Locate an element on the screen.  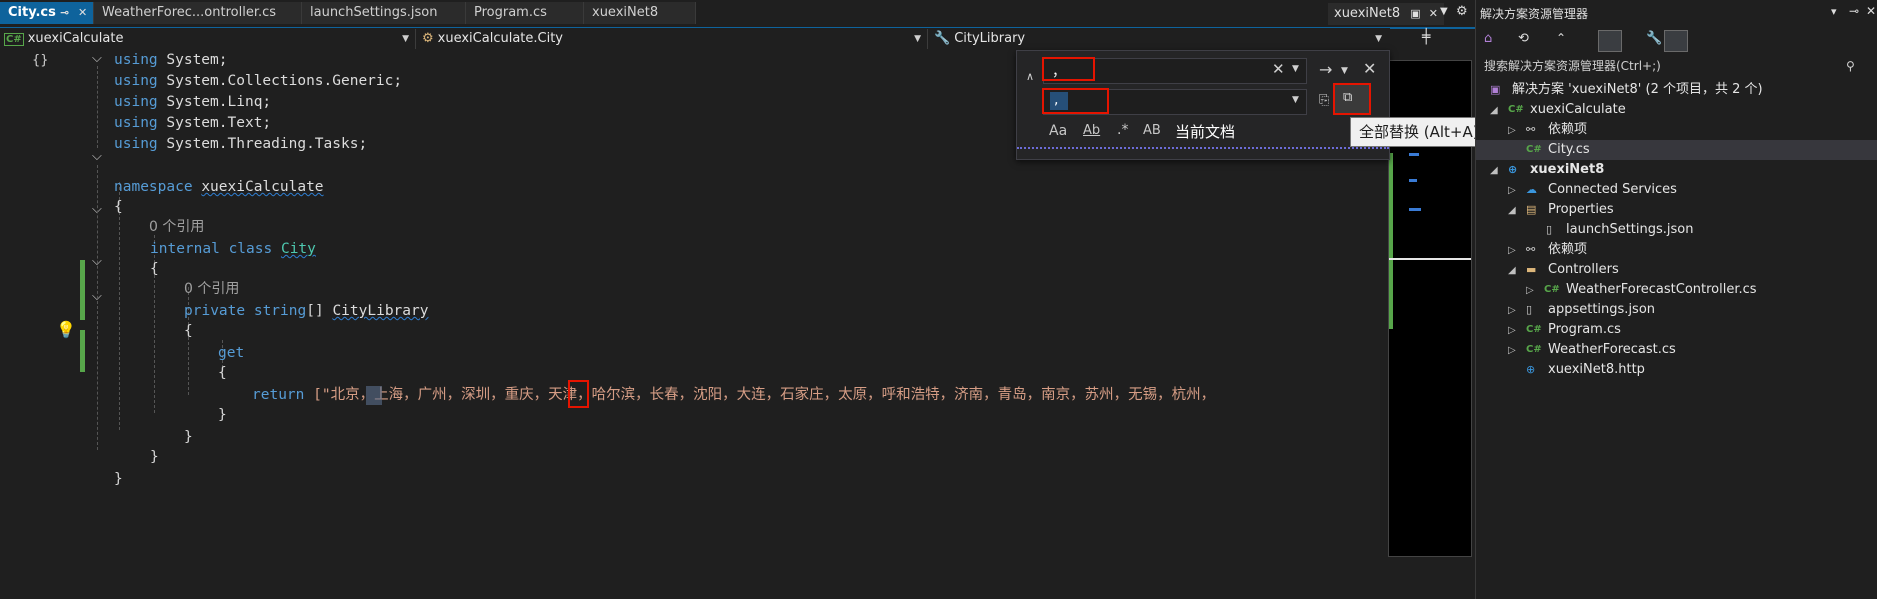
preview-icon is located at coordinates (1676, 41).